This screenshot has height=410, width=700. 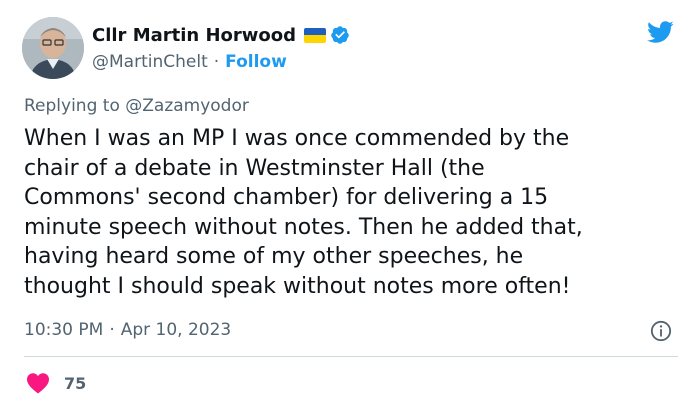 I want to click on ukraine-flag-icon, so click(x=315, y=35).